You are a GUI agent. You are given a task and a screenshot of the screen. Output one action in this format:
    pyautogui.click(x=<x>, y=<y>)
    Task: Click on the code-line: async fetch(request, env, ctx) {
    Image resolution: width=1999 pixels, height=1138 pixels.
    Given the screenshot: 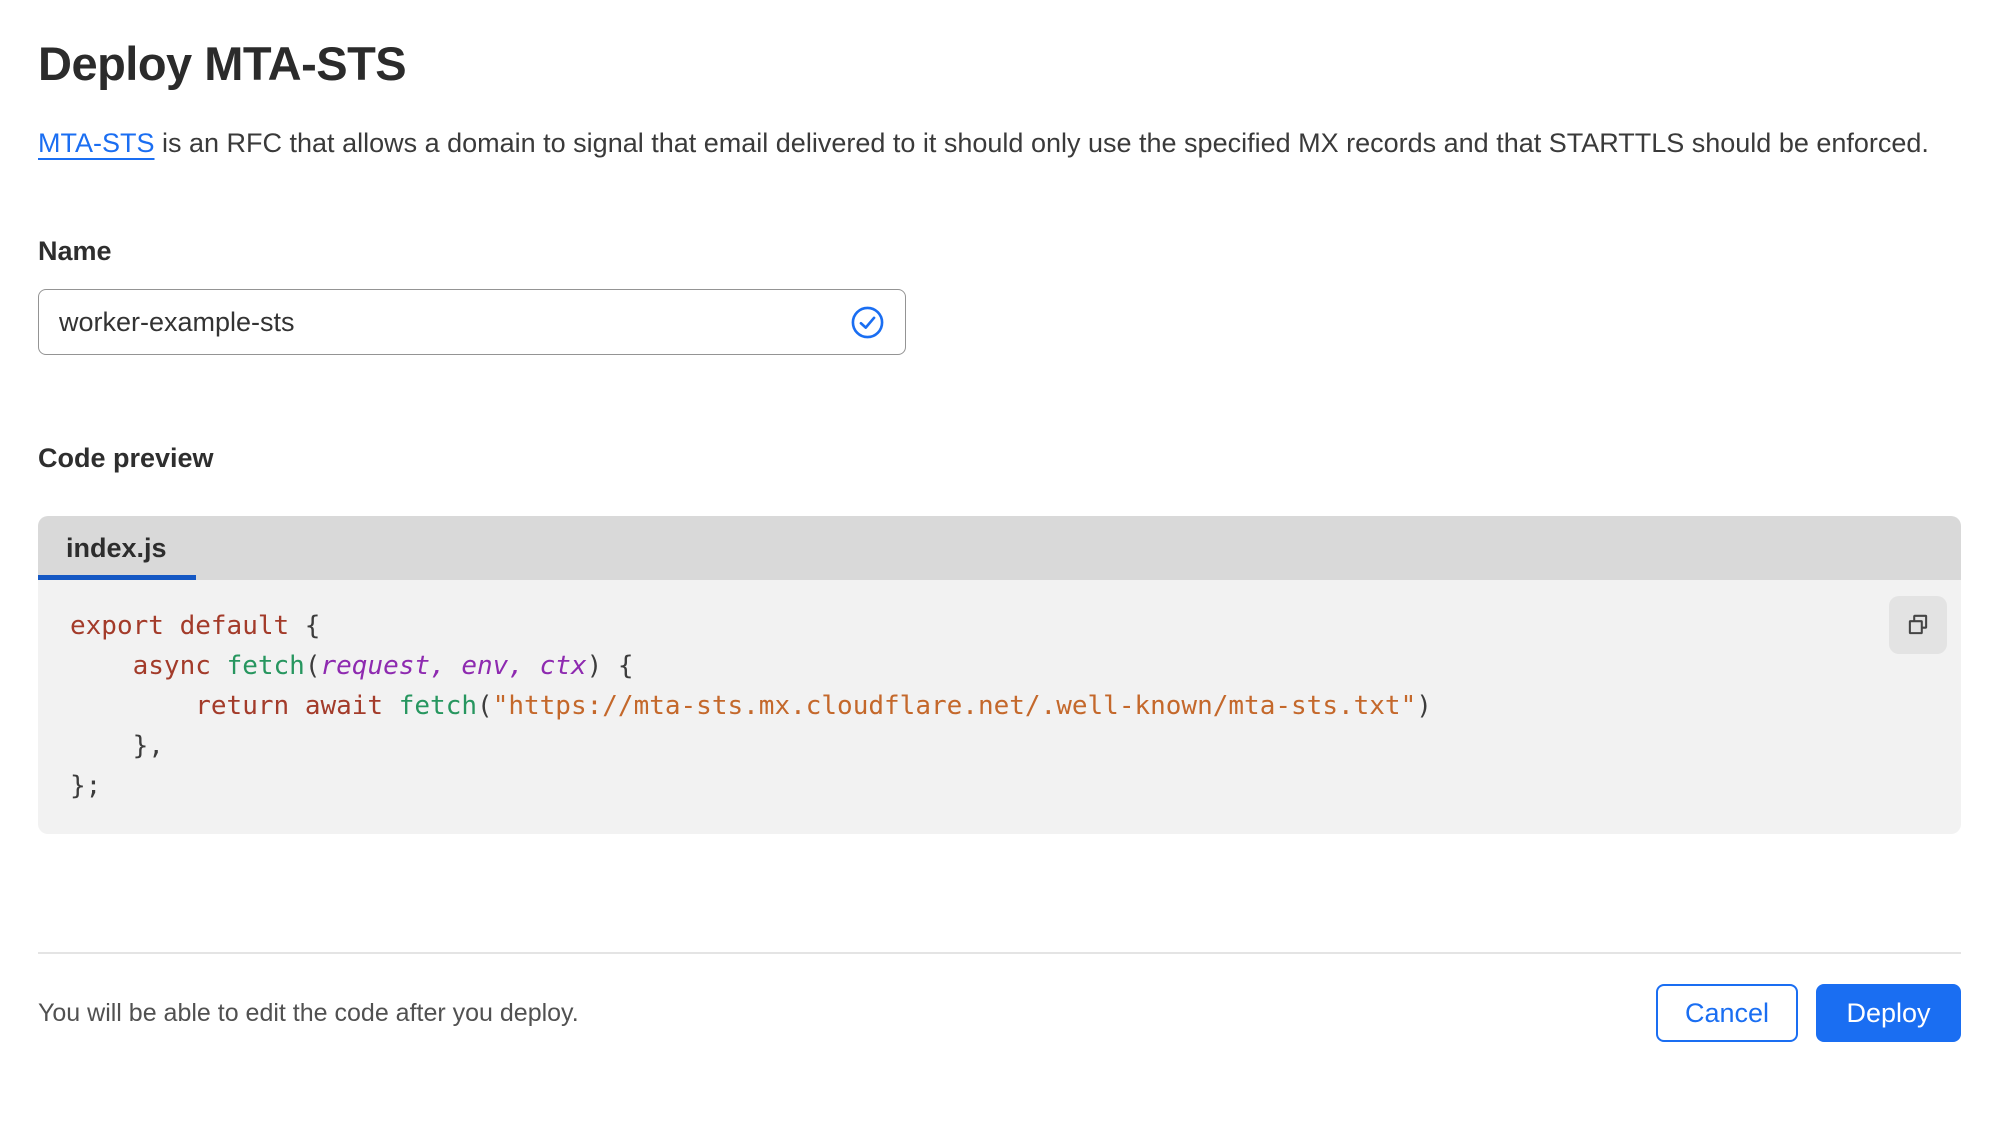 What is the action you would take?
    pyautogui.click(x=383, y=666)
    